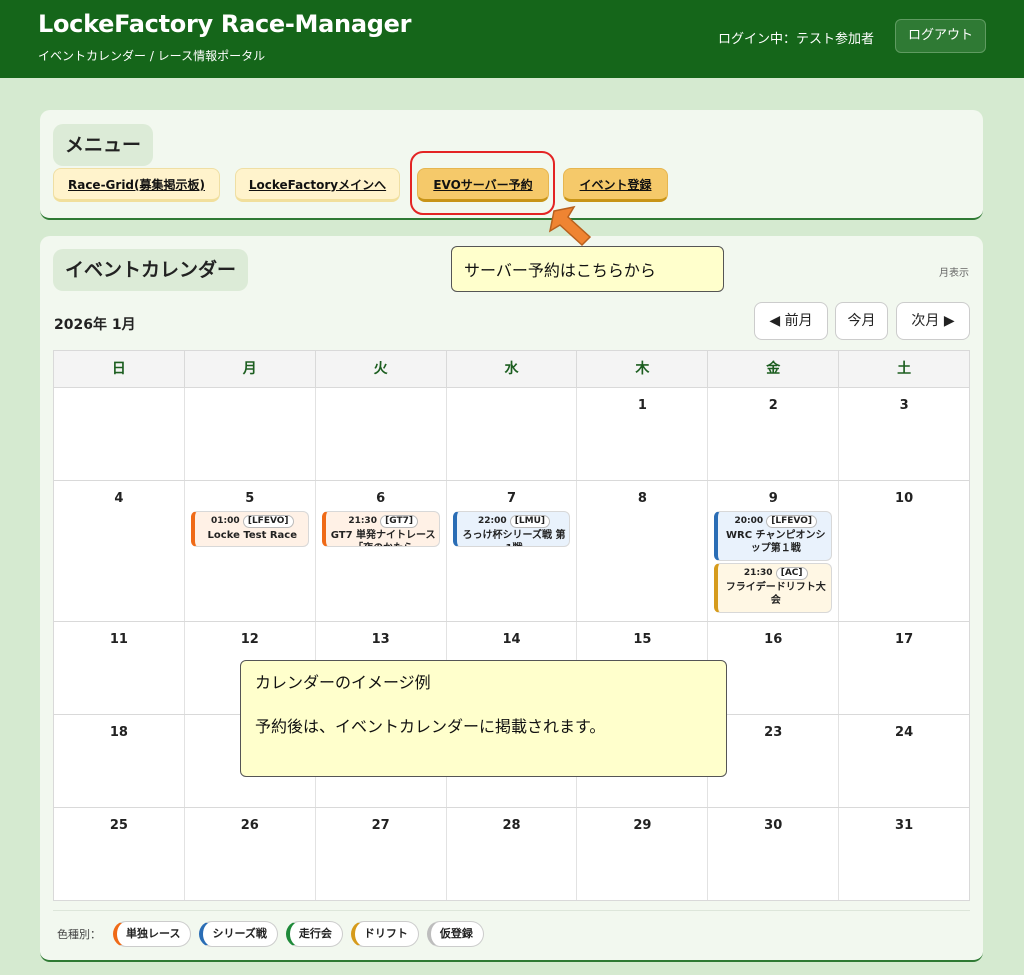 Image resolution: width=1024 pixels, height=975 pixels. Describe the element at coordinates (749, 521) in the screenshot. I see `event-time: 20:00` at that location.